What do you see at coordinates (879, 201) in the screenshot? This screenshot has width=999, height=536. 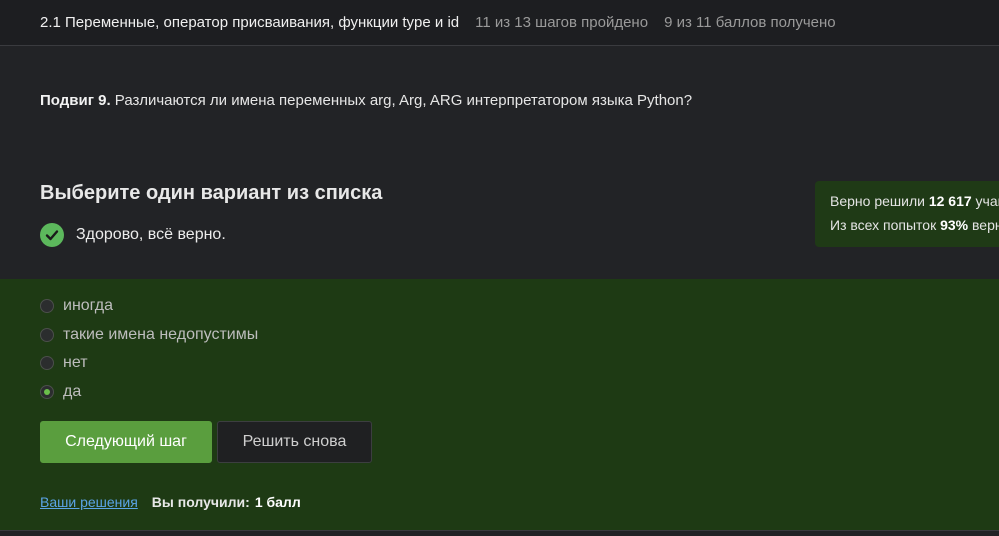 I see `solved-prefix: Верно решили` at bounding box center [879, 201].